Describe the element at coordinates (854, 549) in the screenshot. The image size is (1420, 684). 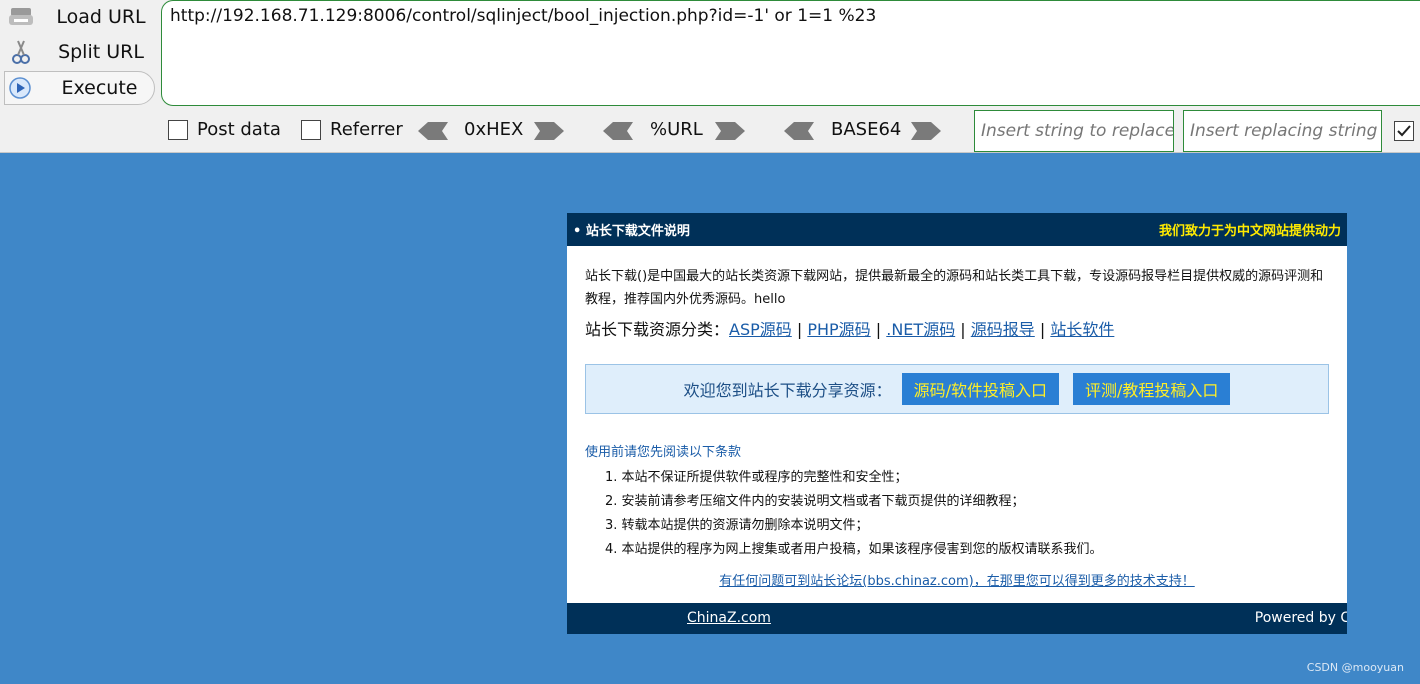
I see `list-item: 4. 本站提供的程序为网上搜集或者用户投稿，如果该程序侵害到您的版权请联系我们。` at that location.